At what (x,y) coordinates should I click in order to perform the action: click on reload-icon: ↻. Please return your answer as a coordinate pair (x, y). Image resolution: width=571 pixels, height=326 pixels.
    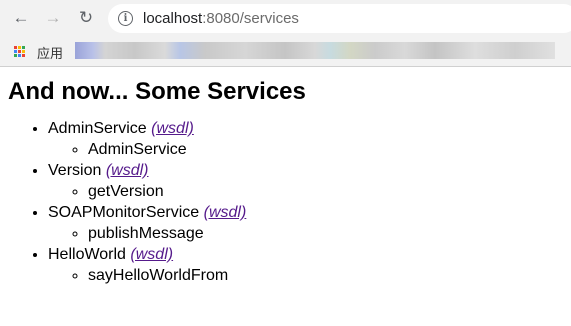
    Looking at the image, I should click on (86, 18).